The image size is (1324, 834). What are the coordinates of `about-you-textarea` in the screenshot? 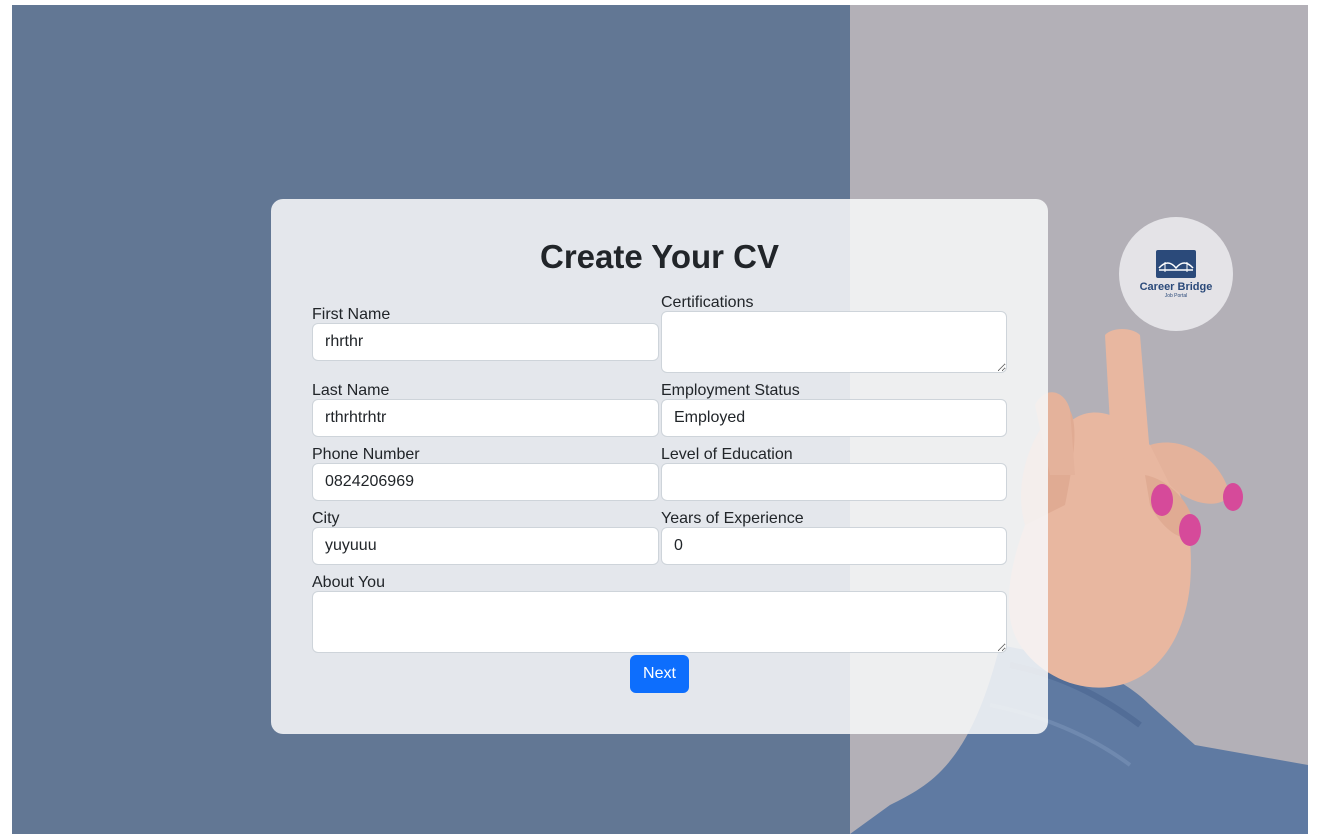 It's located at (659, 622).